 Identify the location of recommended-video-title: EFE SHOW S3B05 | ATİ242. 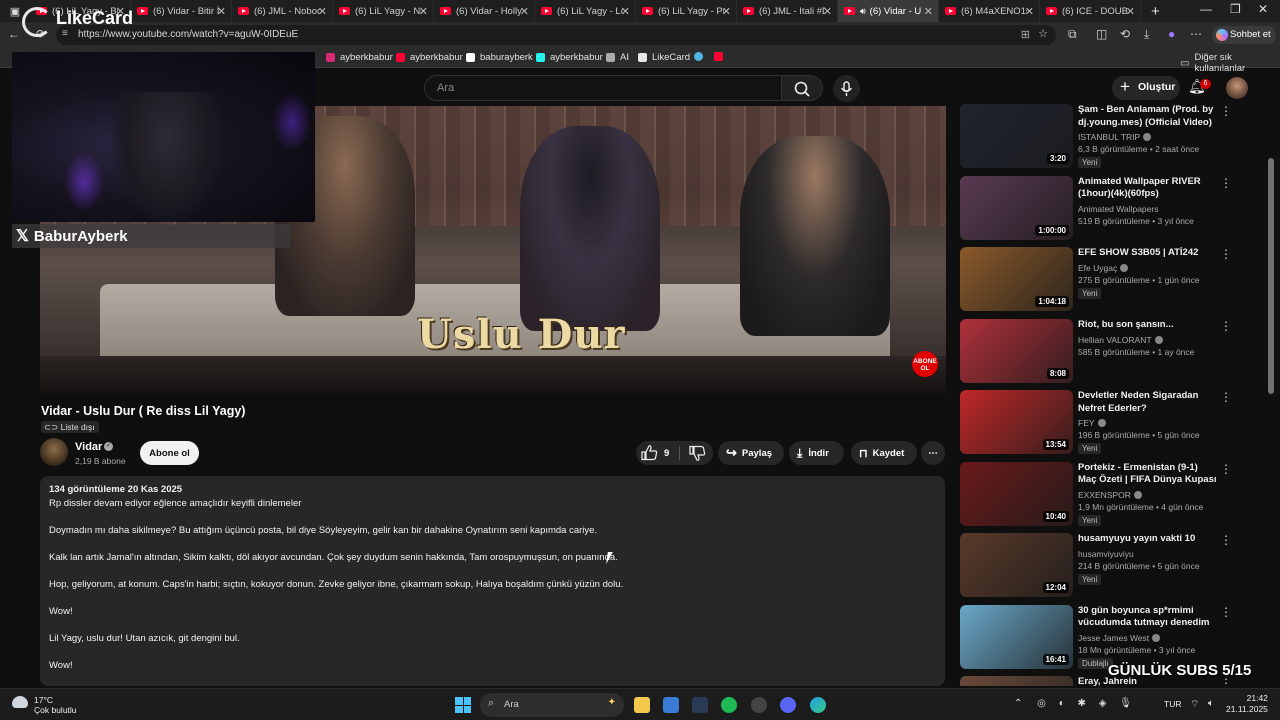
(1148, 253).